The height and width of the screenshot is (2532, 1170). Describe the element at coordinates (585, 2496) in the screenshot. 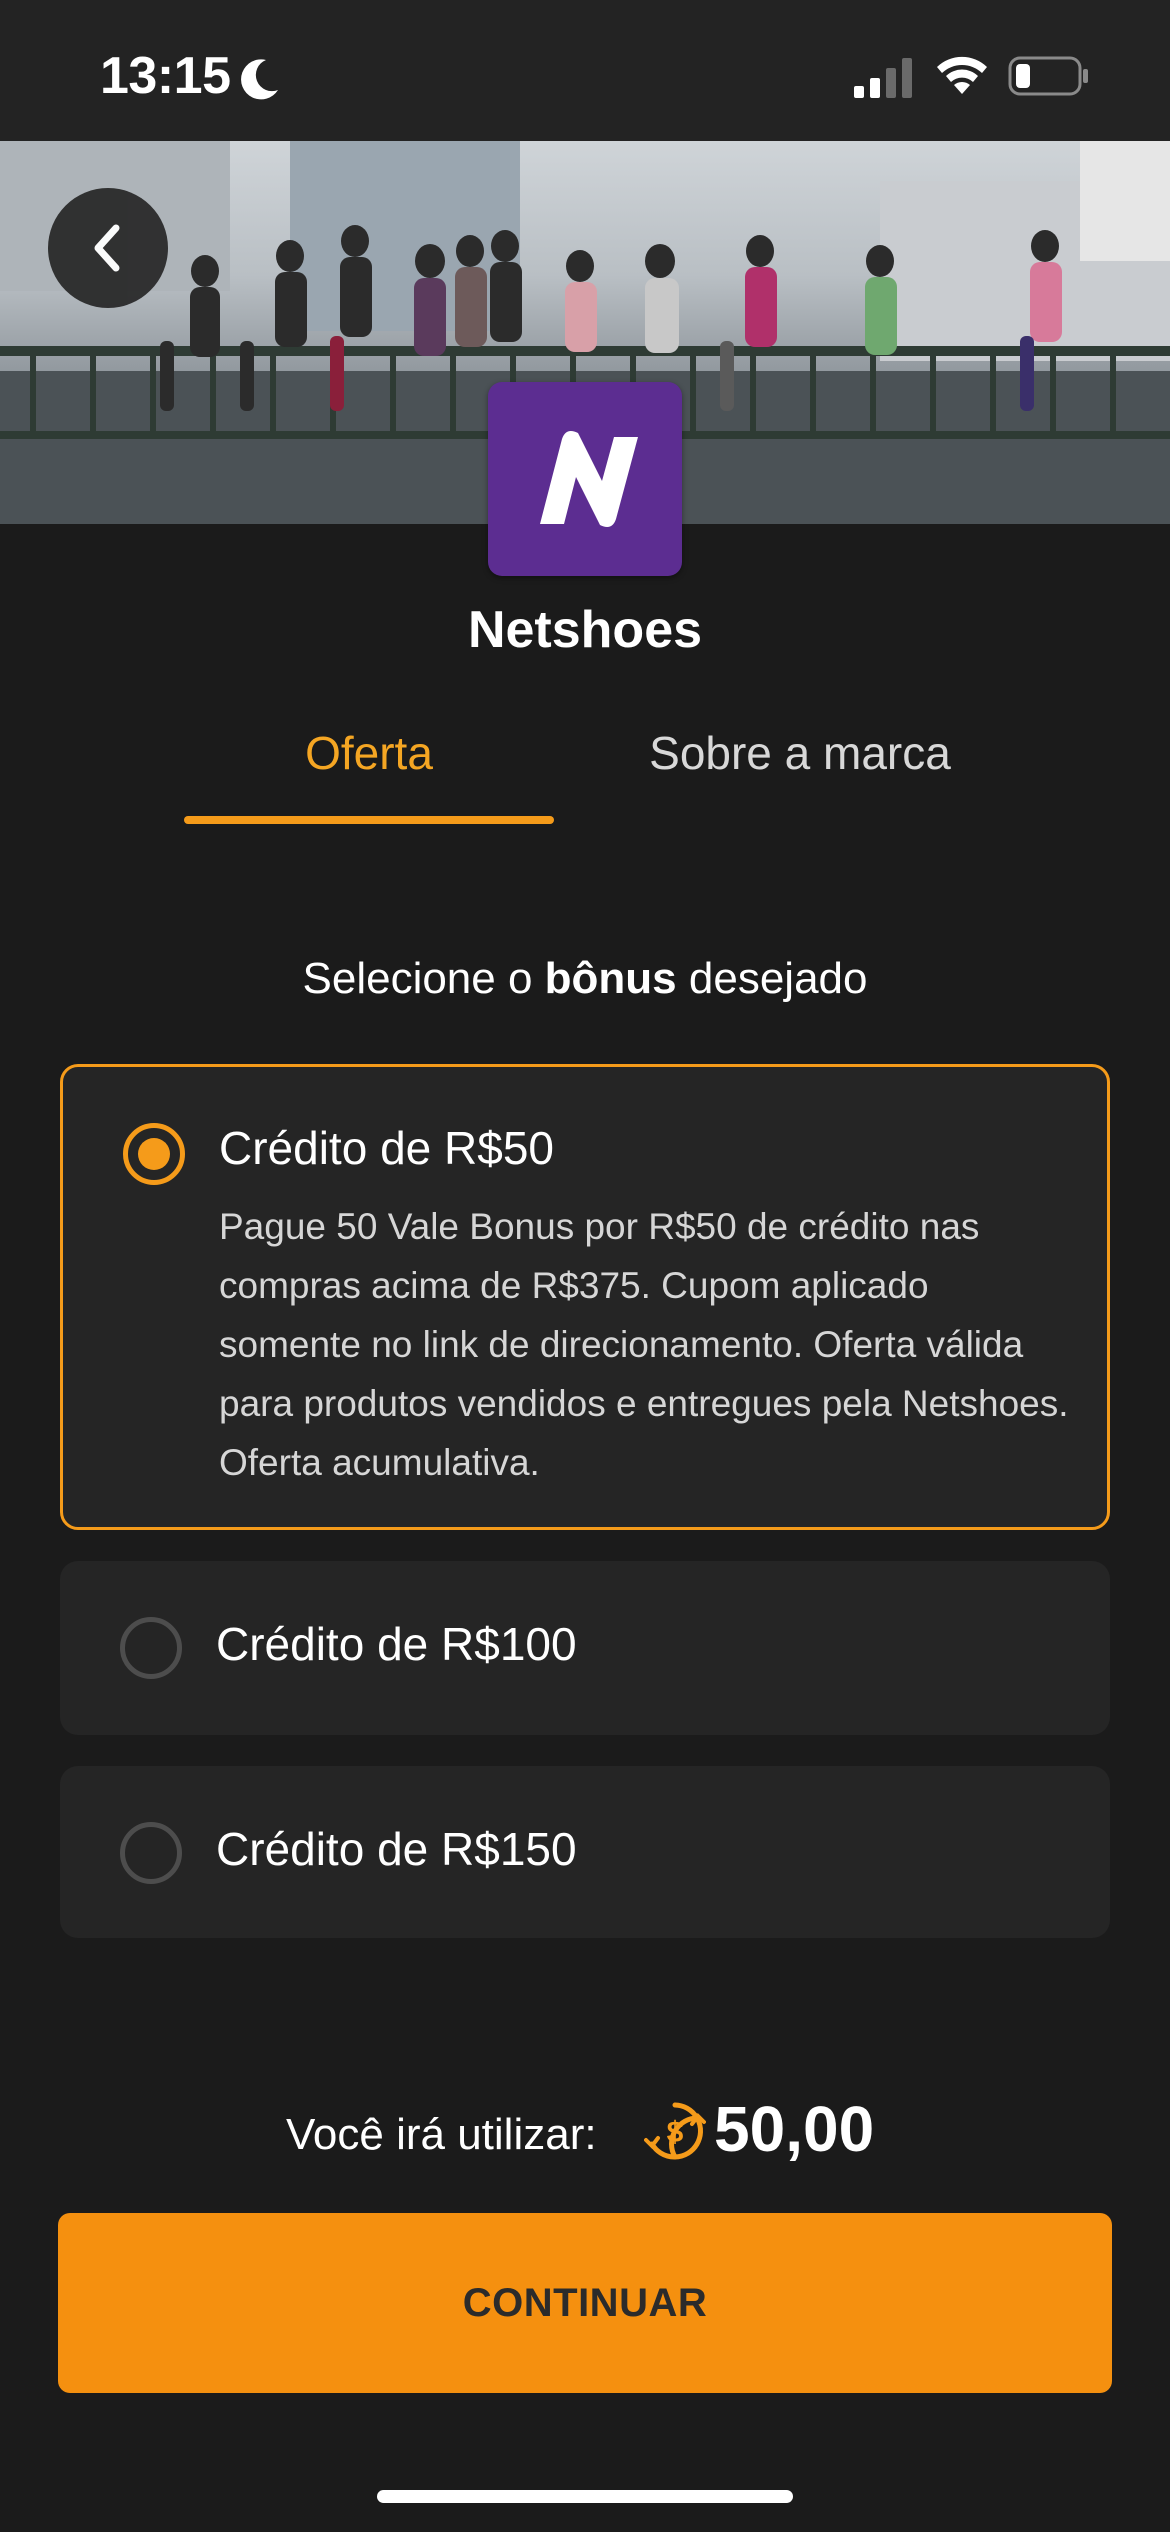

I see `home-indicator` at that location.